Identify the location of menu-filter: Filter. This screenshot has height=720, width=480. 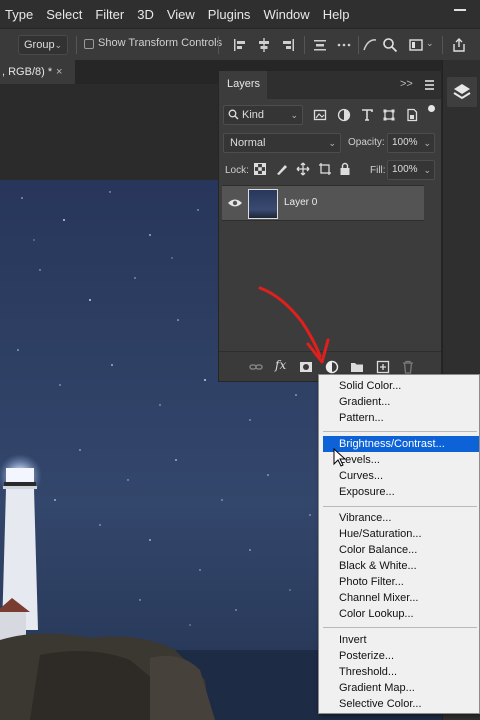
(109, 14).